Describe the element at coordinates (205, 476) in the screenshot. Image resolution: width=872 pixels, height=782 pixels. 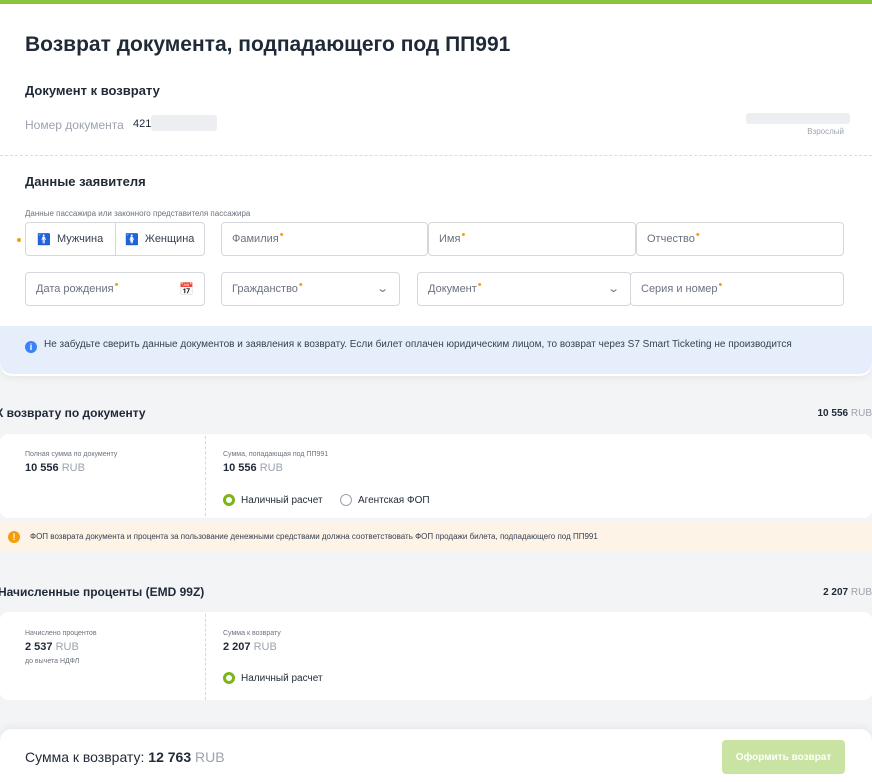
I see `refund-panel-divider` at that location.